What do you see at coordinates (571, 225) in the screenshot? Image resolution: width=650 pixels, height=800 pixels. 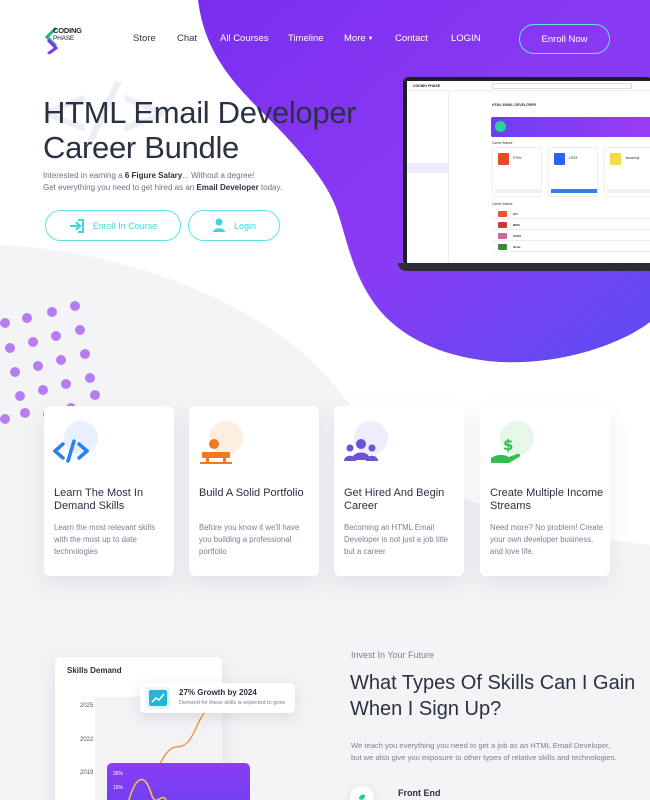 I see `preview-row: NPM` at bounding box center [571, 225].